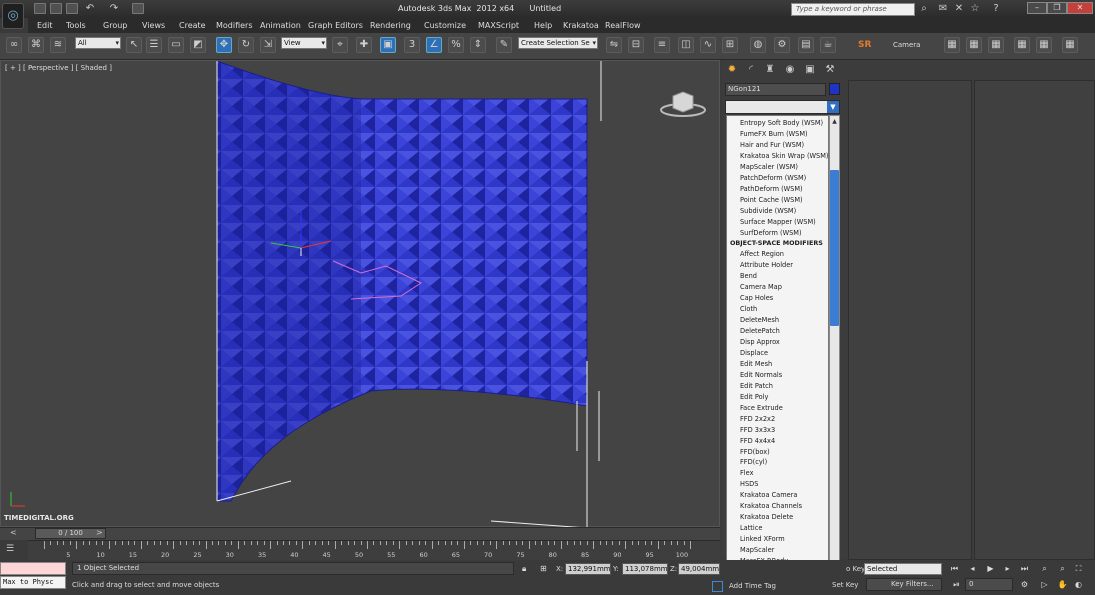 The height and width of the screenshot is (595, 1095). What do you see at coordinates (768, 495) in the screenshot?
I see `modifier-list-item: Krakatoa Camera` at bounding box center [768, 495].